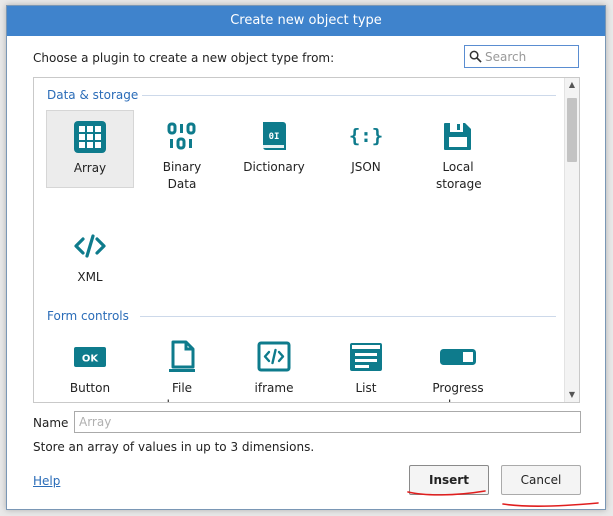 The height and width of the screenshot is (516, 613). I want to click on disk-icon, so click(457, 136).